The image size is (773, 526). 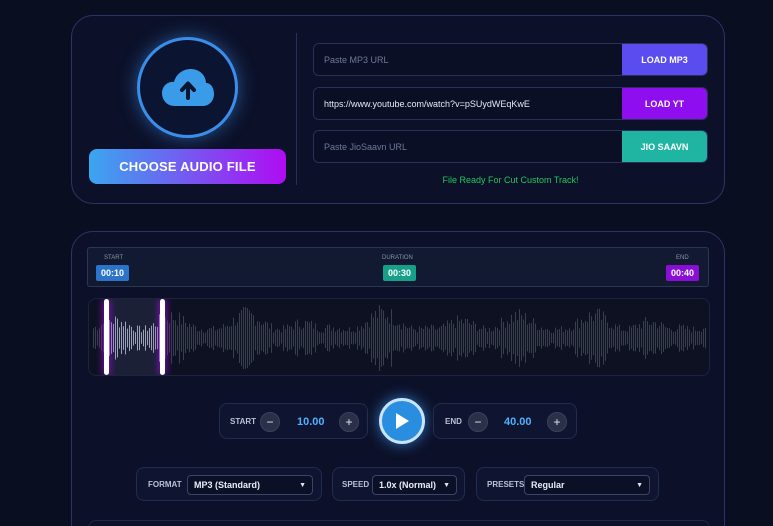 I want to click on start-control: START − 10.00 +, so click(x=293, y=421).